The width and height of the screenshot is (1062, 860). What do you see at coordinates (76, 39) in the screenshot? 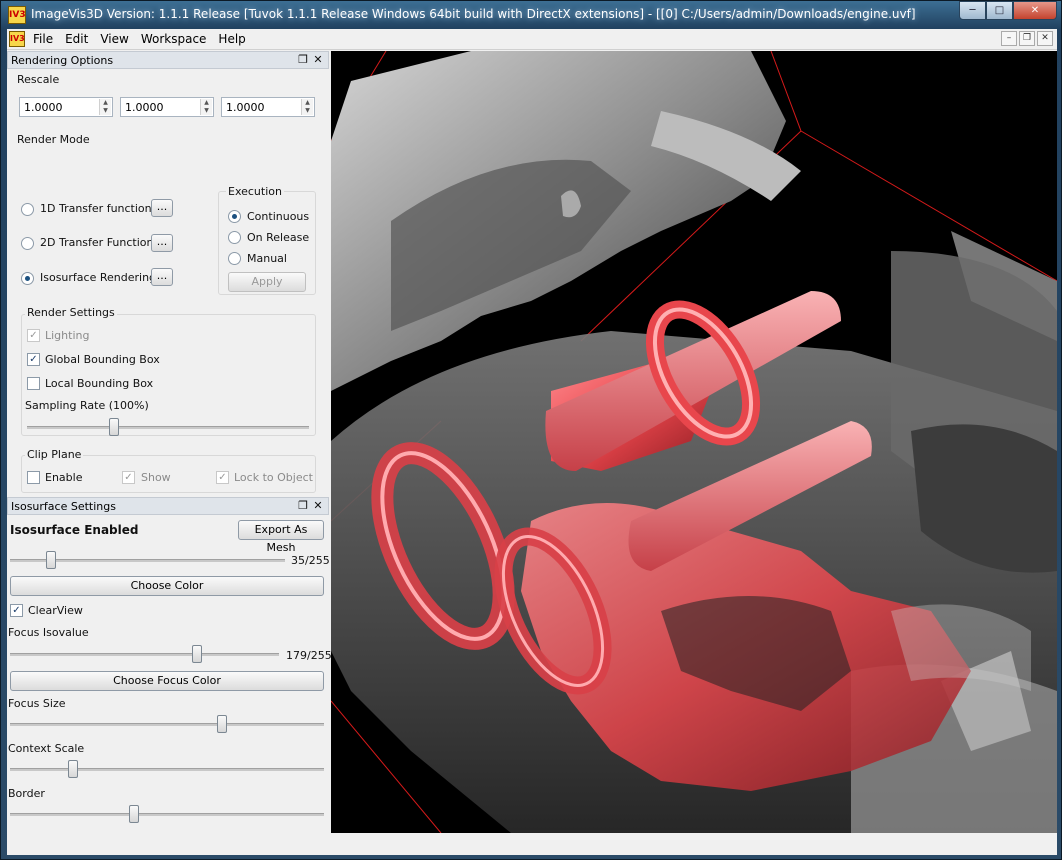
I see `menu-edit: Edit` at bounding box center [76, 39].